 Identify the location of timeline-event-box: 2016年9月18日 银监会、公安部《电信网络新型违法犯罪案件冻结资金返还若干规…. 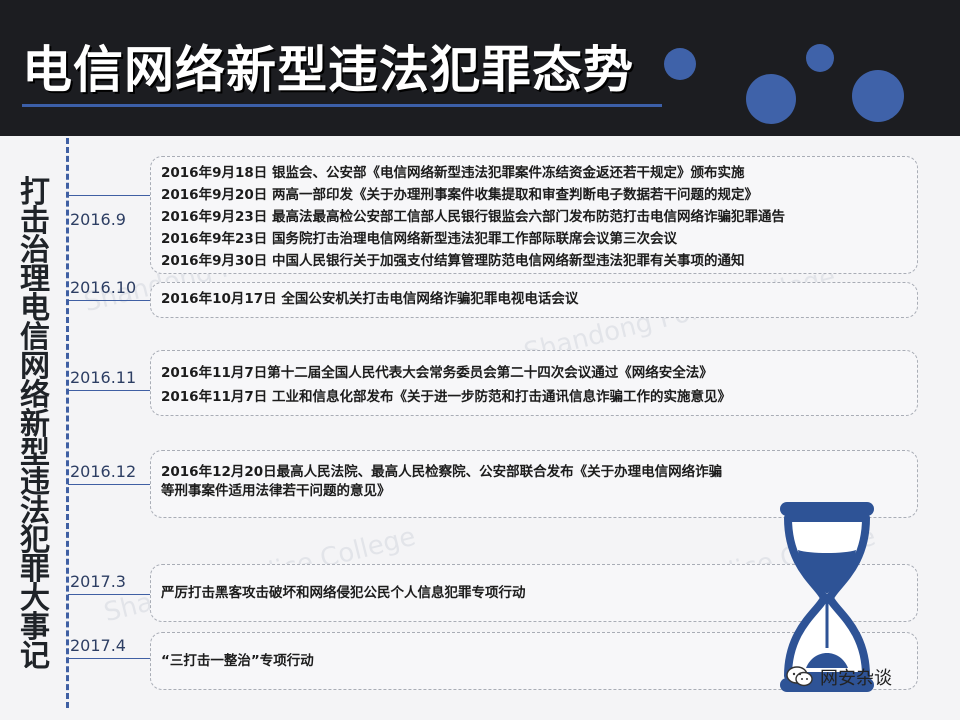
(534, 215).